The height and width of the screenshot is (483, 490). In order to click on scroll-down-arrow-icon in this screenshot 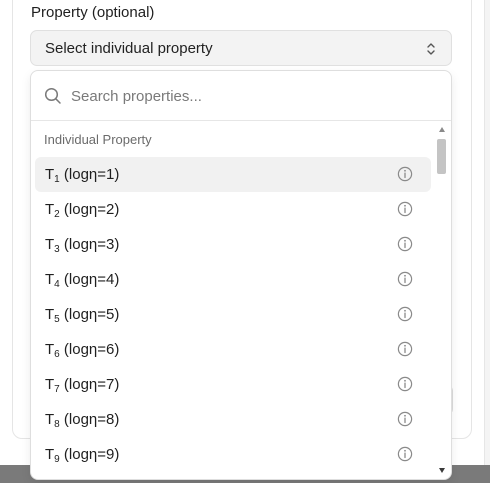, I will do `click(442, 470)`.